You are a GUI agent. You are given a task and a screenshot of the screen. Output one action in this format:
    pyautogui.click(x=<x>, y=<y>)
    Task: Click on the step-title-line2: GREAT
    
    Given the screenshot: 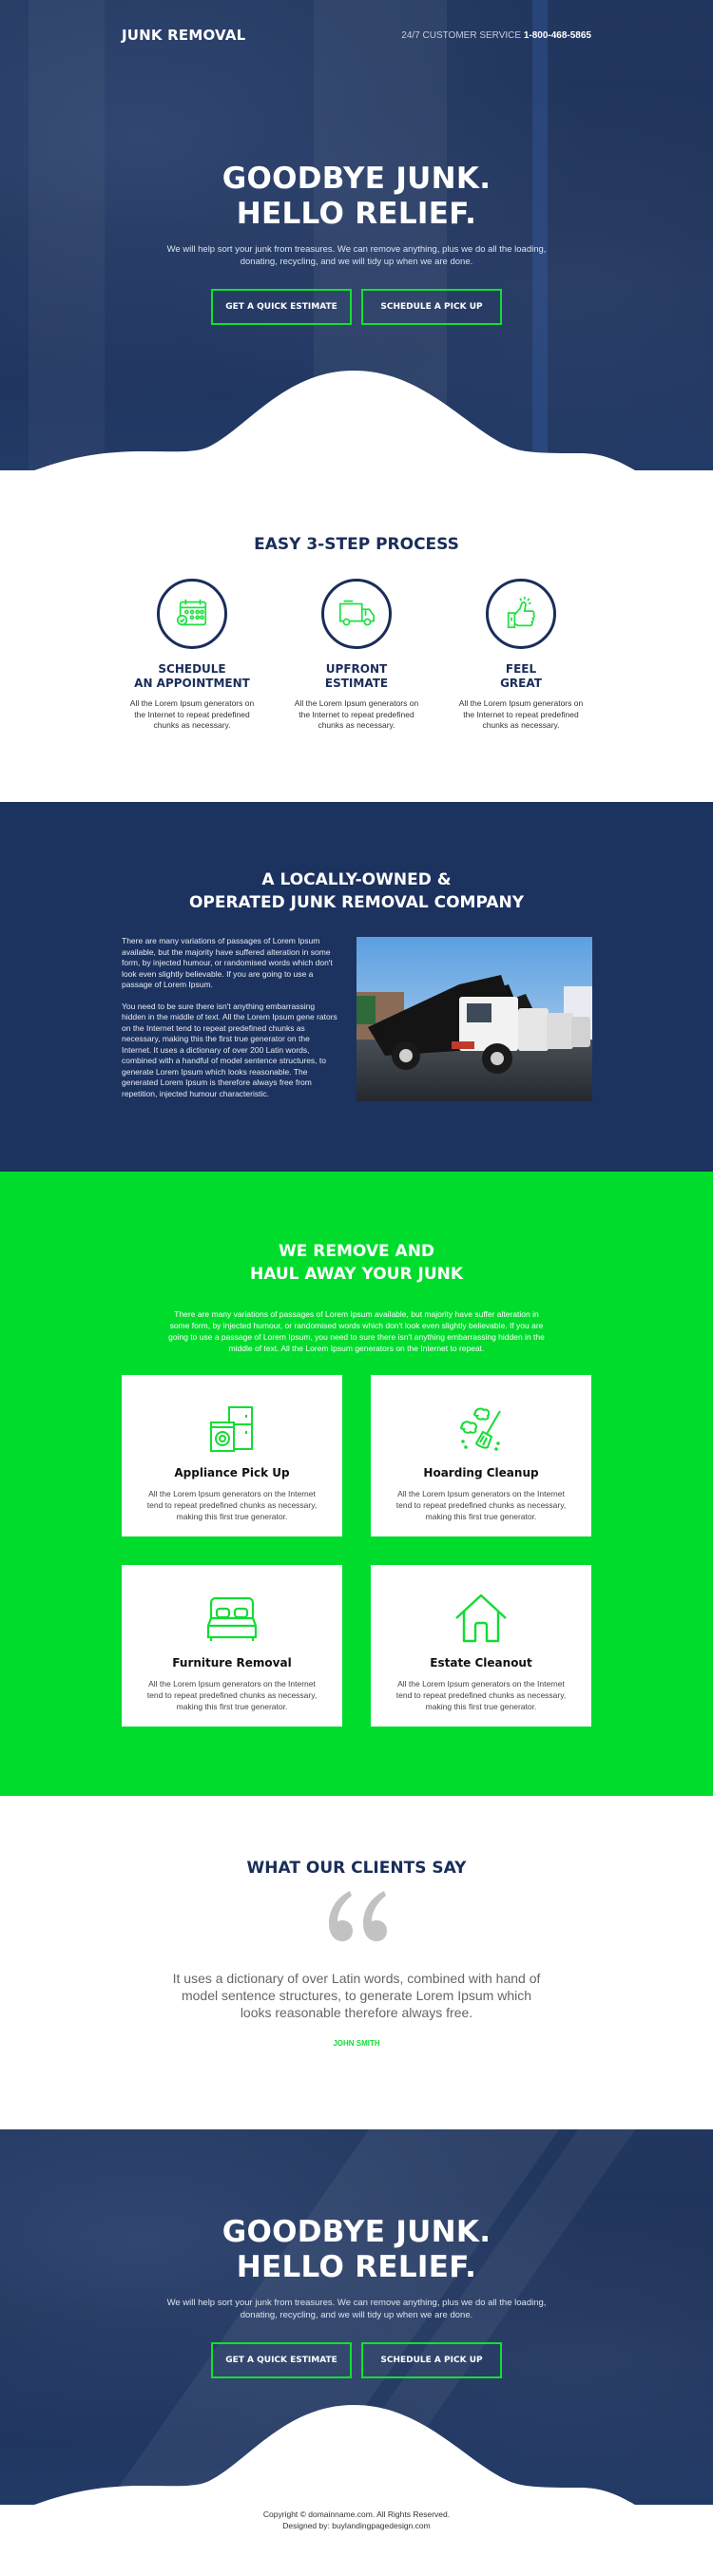 What is the action you would take?
    pyautogui.click(x=521, y=683)
    